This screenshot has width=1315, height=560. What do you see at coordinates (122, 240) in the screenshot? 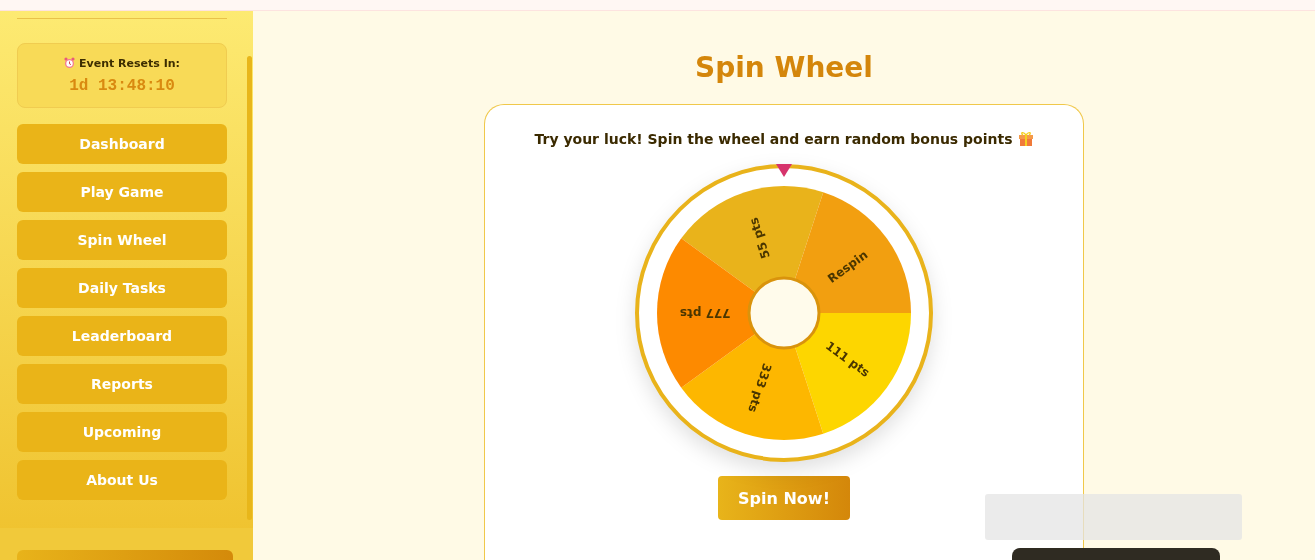
I see `nav-button: Spin Wheel` at bounding box center [122, 240].